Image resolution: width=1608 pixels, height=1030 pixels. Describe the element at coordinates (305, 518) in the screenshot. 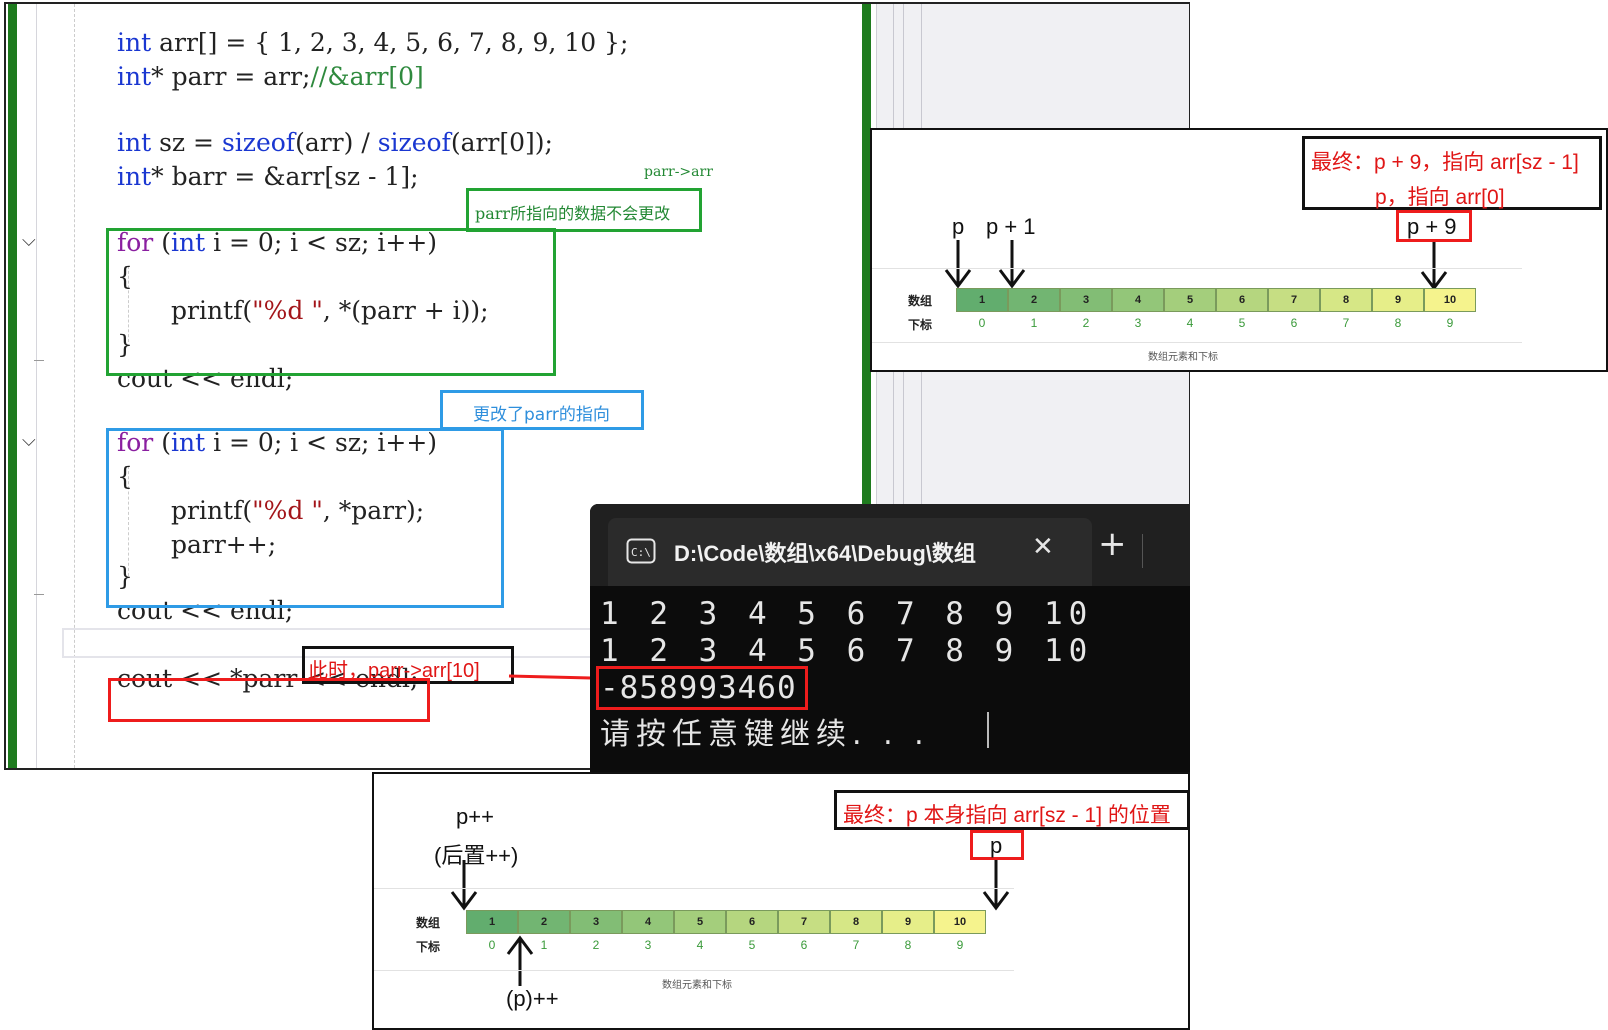

I see `blue-highlight-box` at that location.